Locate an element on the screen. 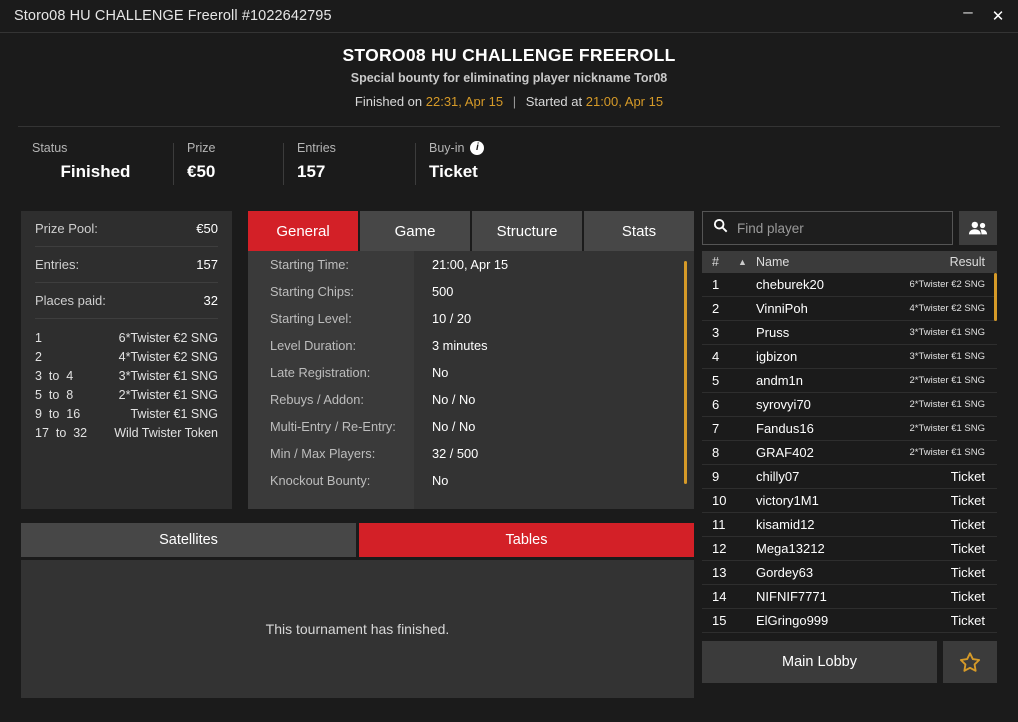  places-paid-label: Places paid: is located at coordinates (70, 300).